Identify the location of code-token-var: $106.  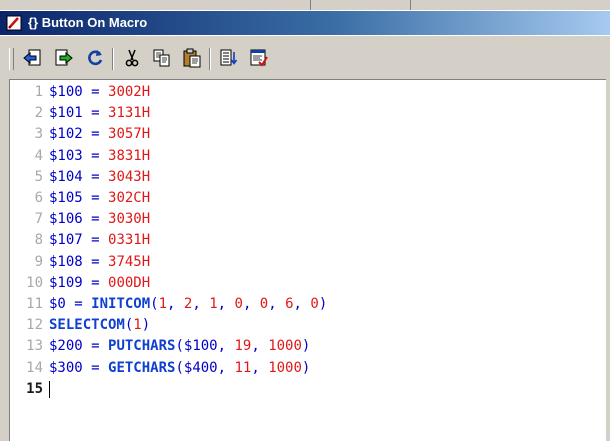
(66, 219).